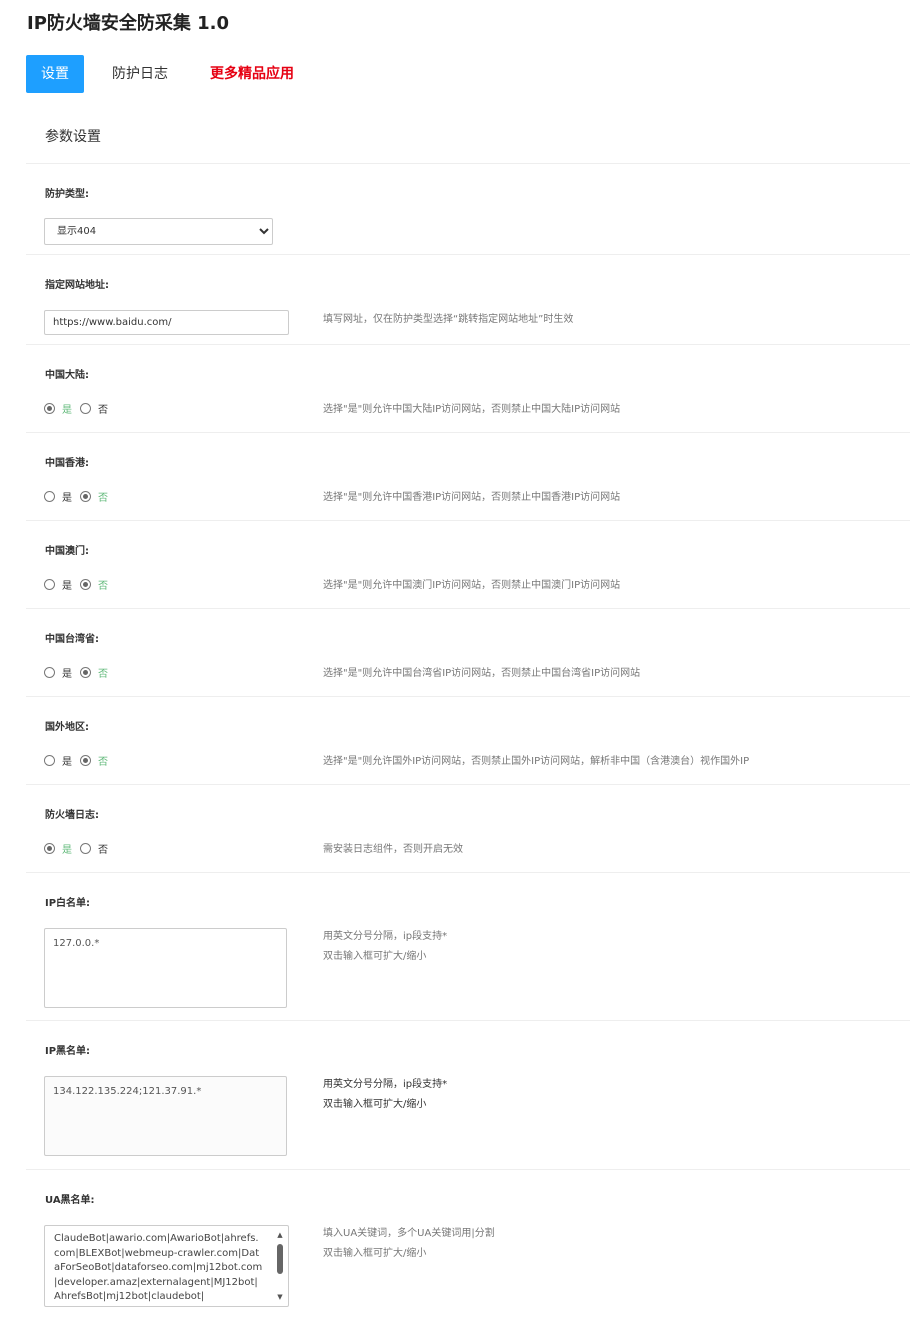  I want to click on tip-ip-blacklist: 用英文分号分隔，ip段支持* 双击输入框可扩大/缩小, so click(385, 1095).